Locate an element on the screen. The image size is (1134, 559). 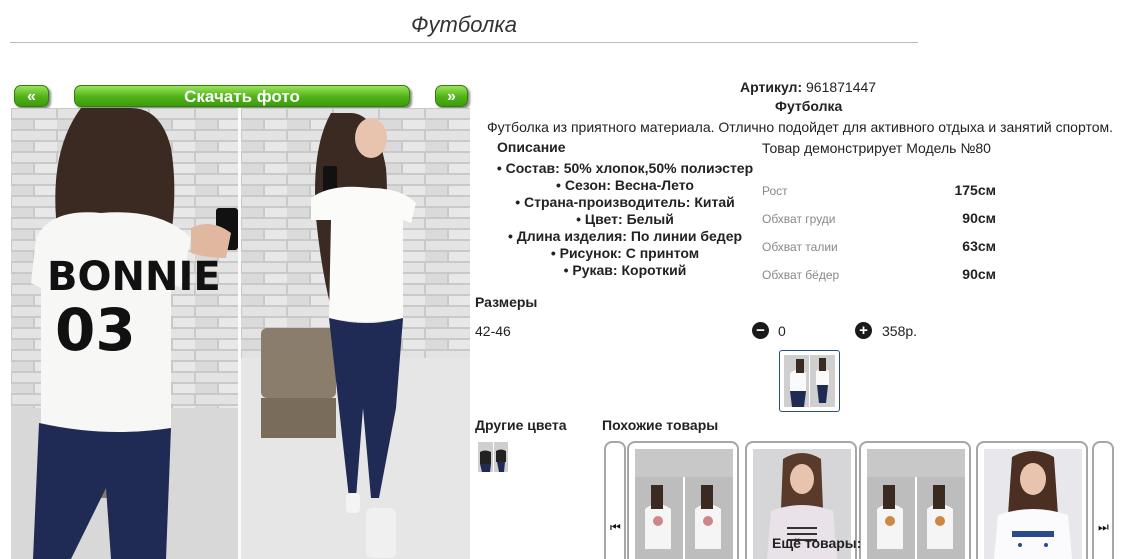
price-value: 358р. is located at coordinates (900, 331).